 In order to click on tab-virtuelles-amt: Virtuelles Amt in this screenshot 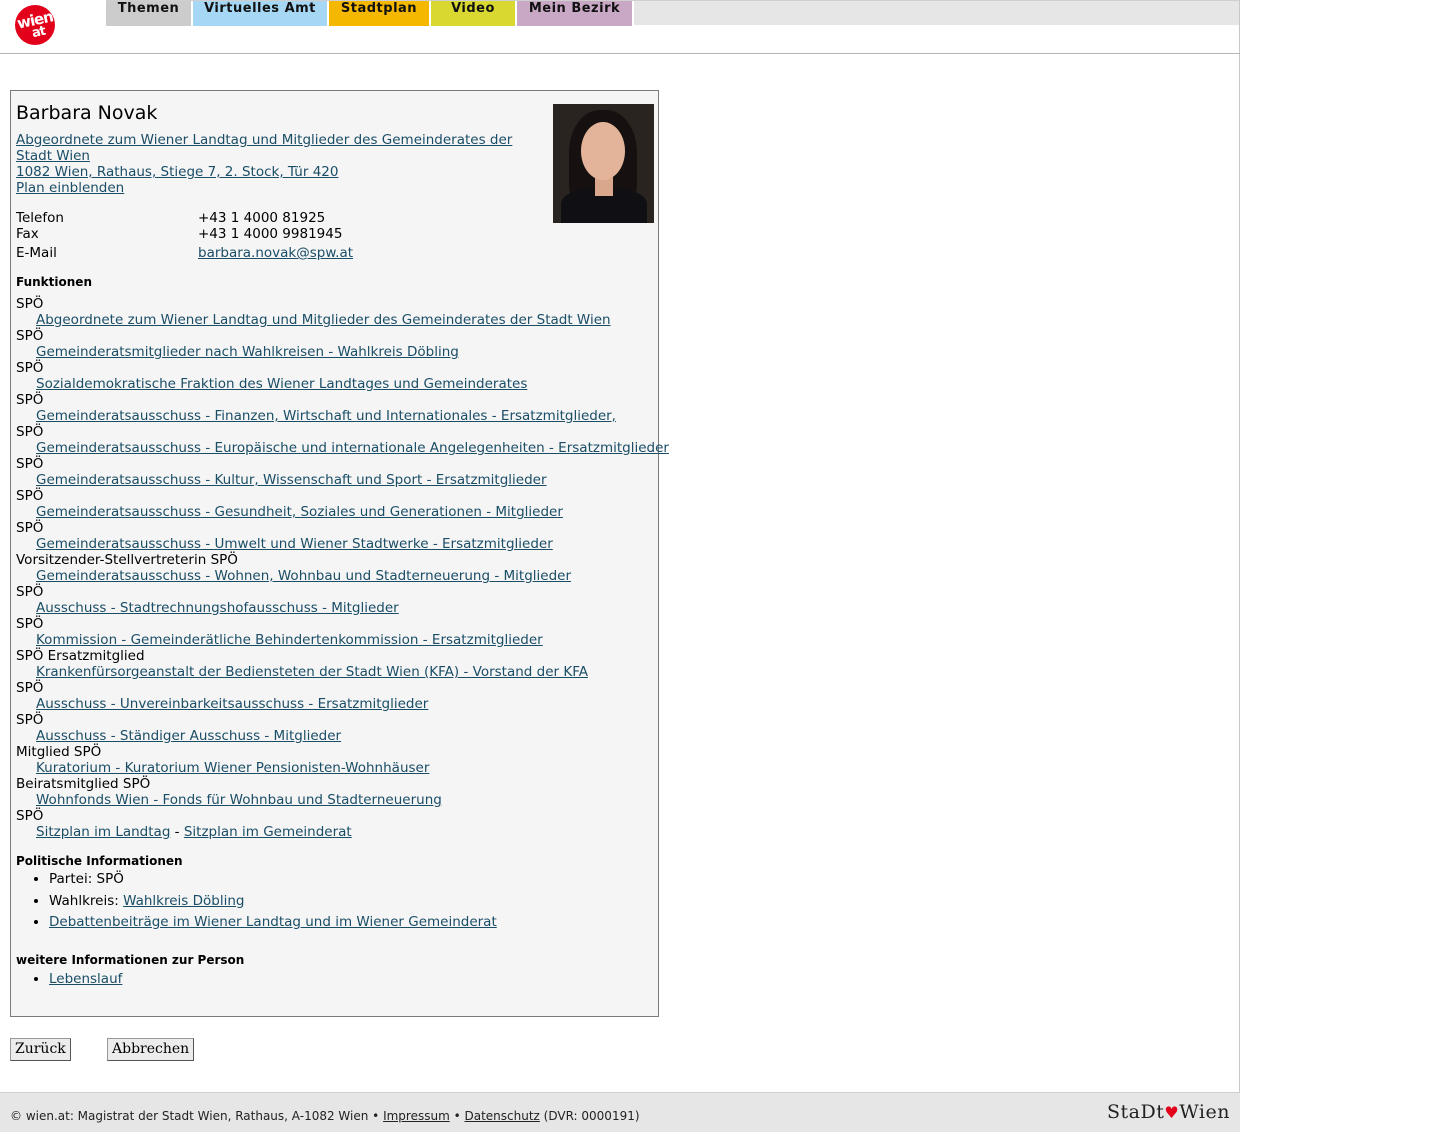, I will do `click(261, 13)`.